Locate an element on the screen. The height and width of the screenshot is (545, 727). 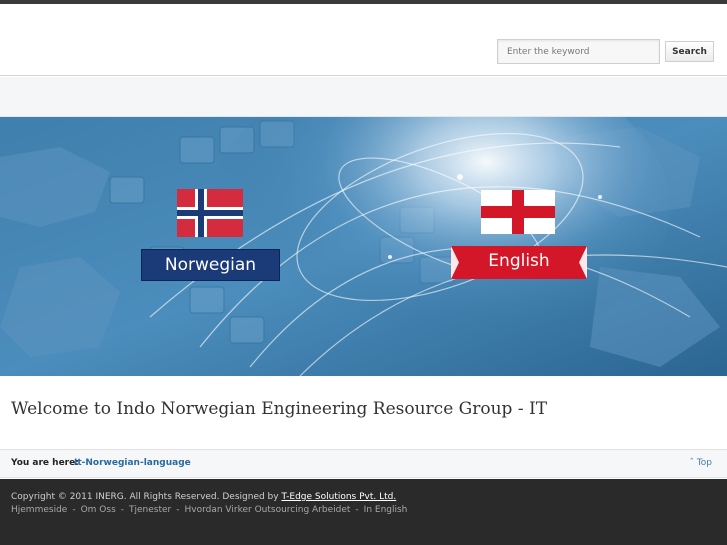
chevron-up-icon: ˆ is located at coordinates (691, 463).